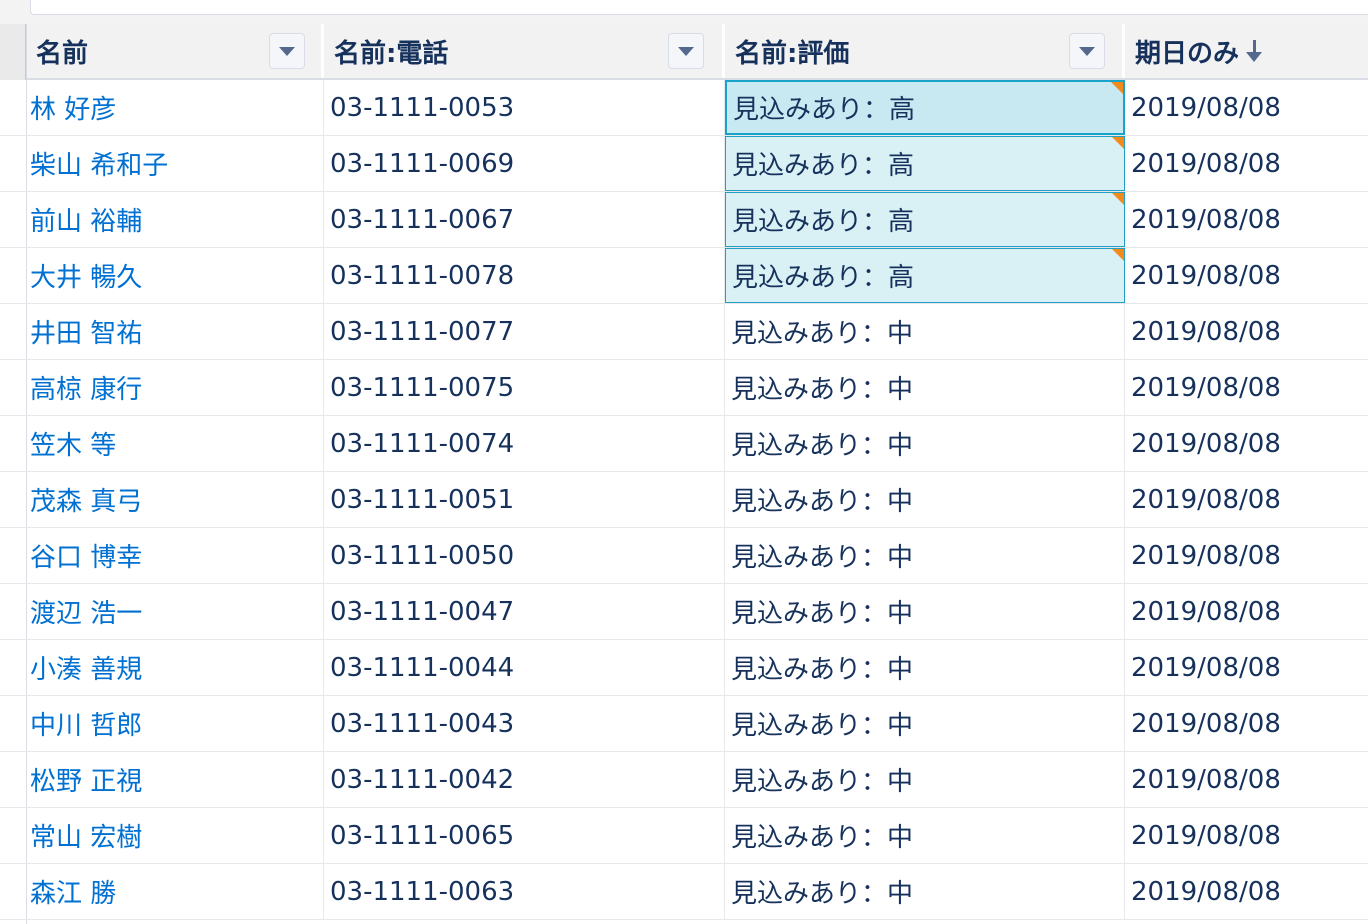  I want to click on column-header-phone: 名前:電話, so click(524, 51).